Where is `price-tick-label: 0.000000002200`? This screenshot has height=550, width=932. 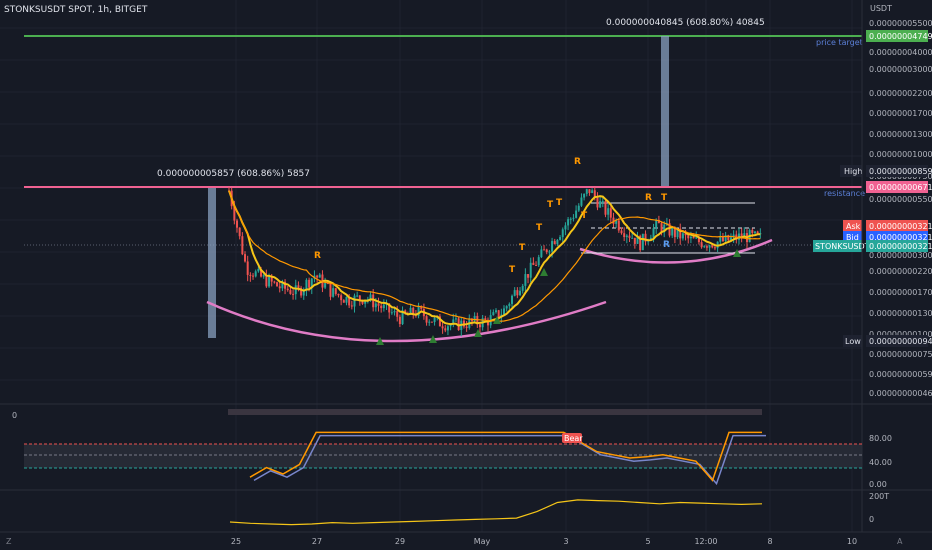
price-tick-label: 0.000000002200 is located at coordinates (900, 271).